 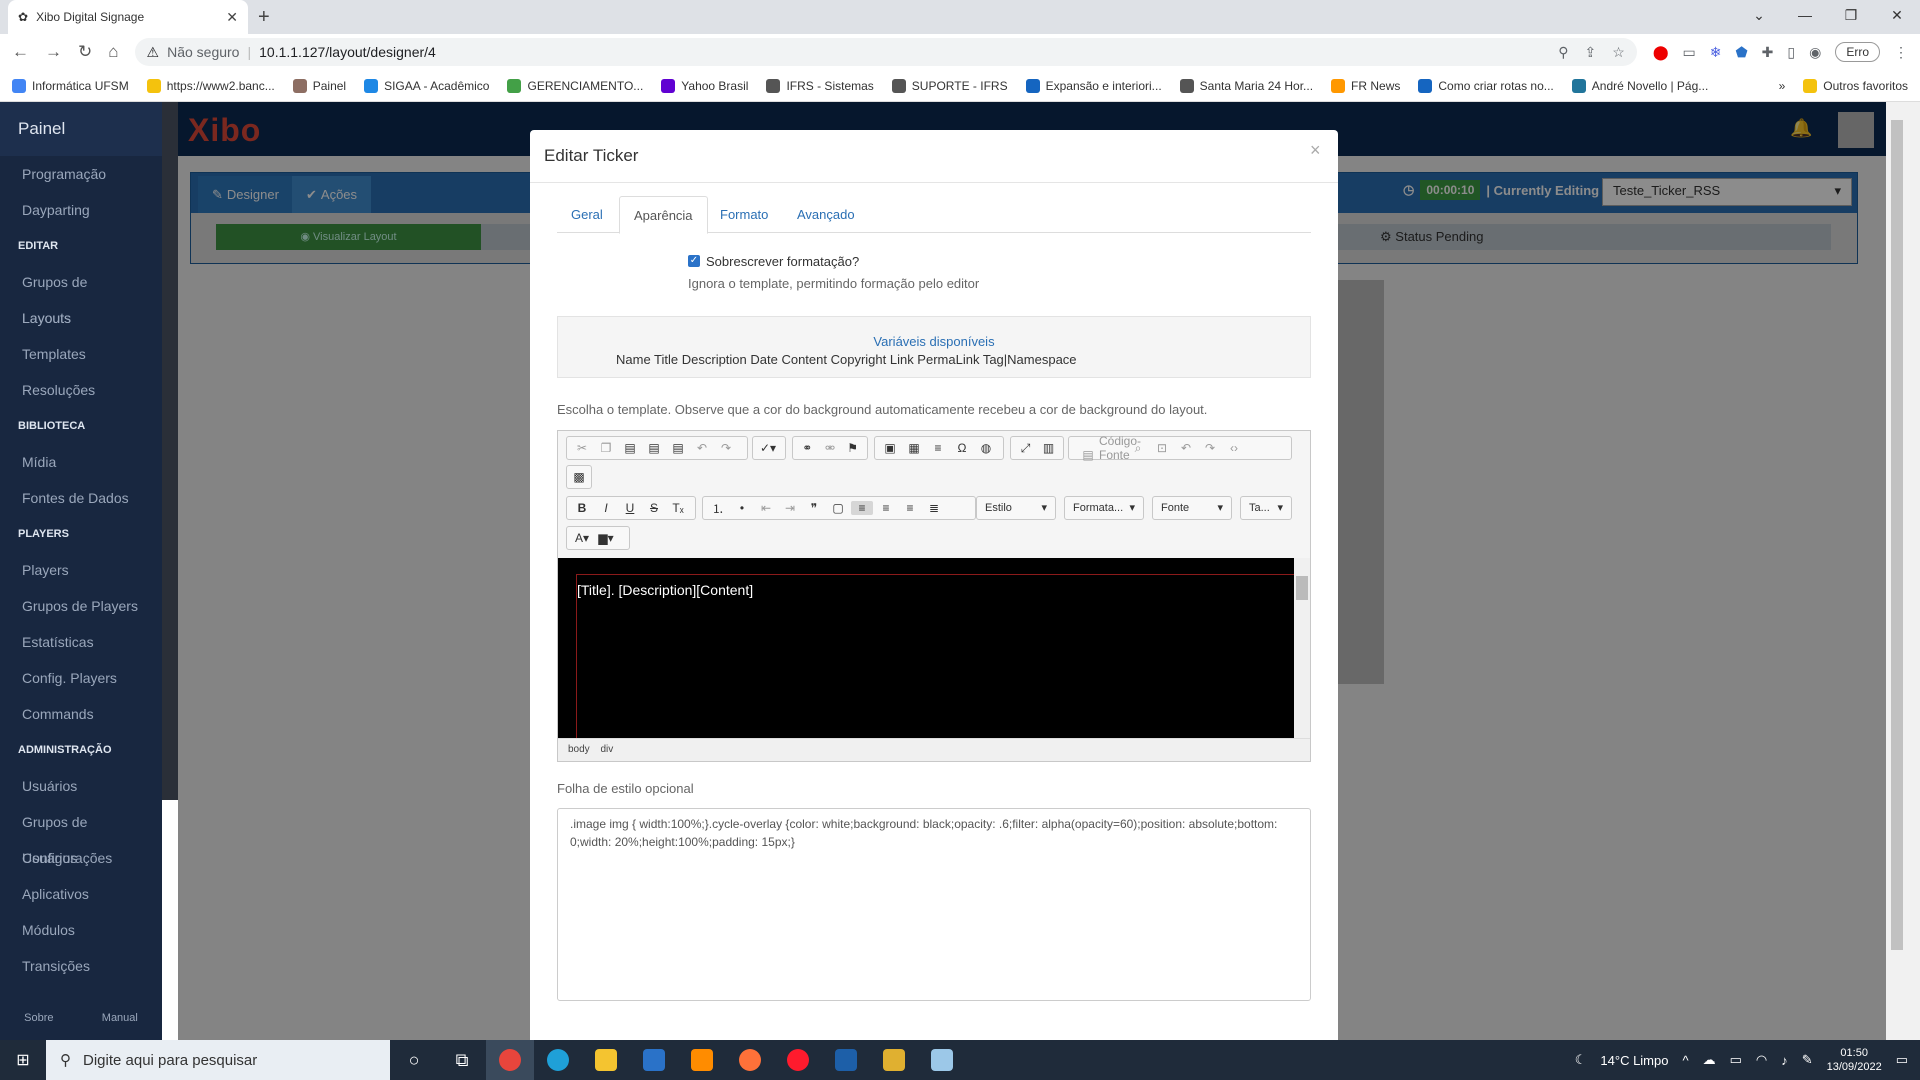 I want to click on home-icon: ⌂, so click(x=113, y=52).